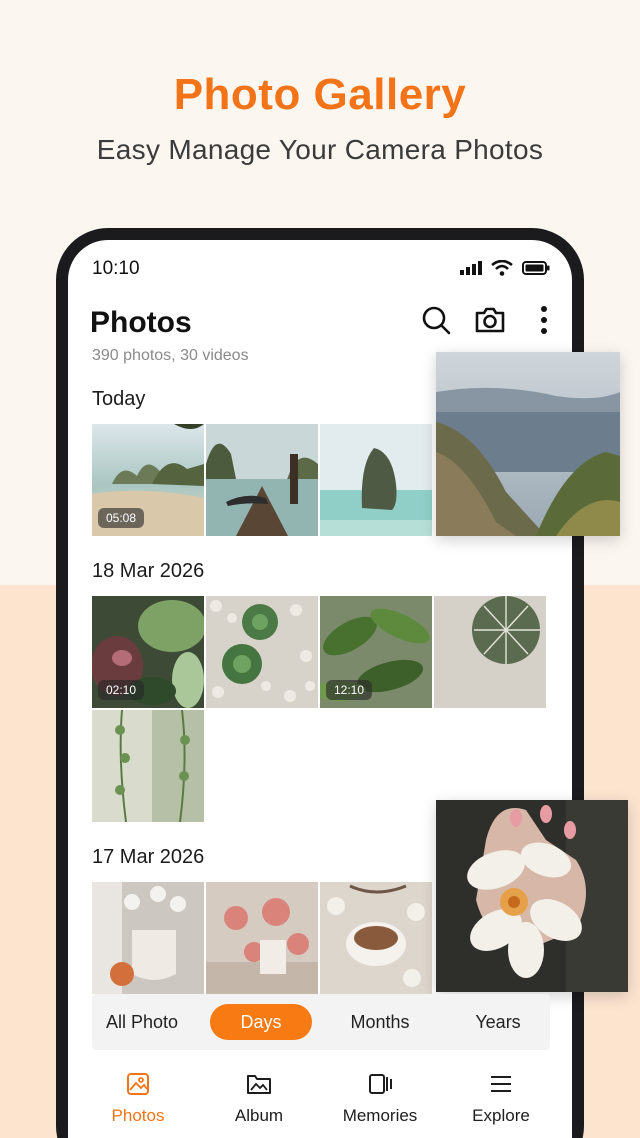 The width and height of the screenshot is (640, 1138). Describe the element at coordinates (376, 938) in the screenshot. I see `photo-thumbnail-coffee-cup` at that location.